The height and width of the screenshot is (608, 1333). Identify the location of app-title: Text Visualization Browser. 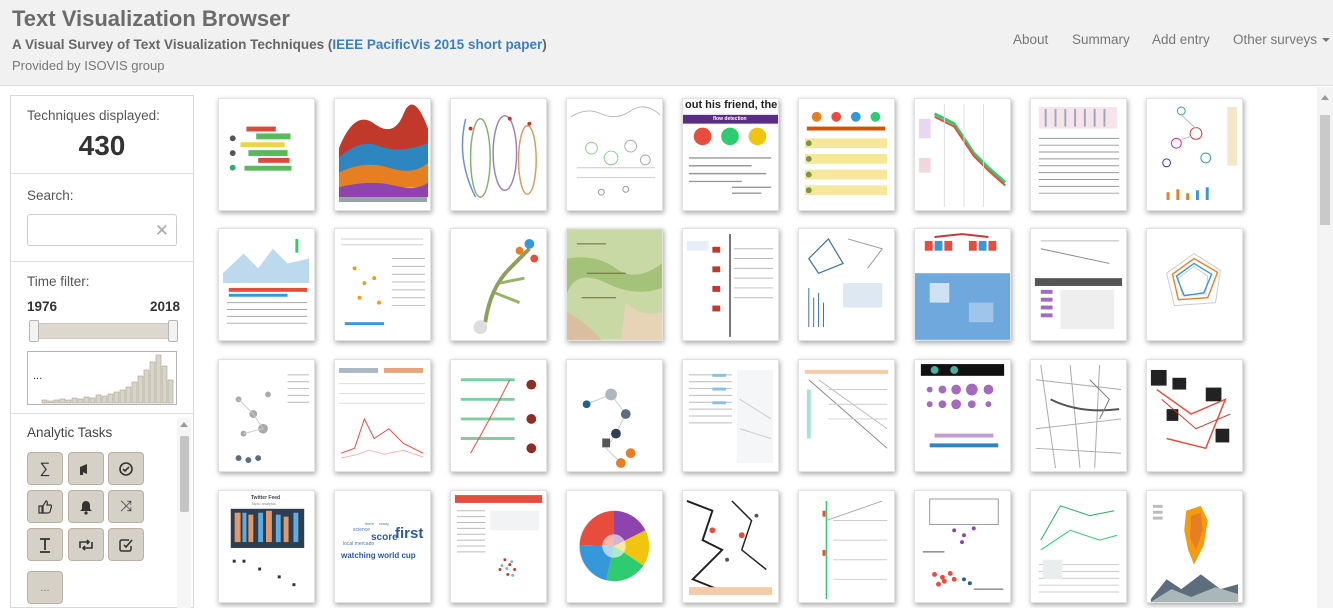
(151, 19).